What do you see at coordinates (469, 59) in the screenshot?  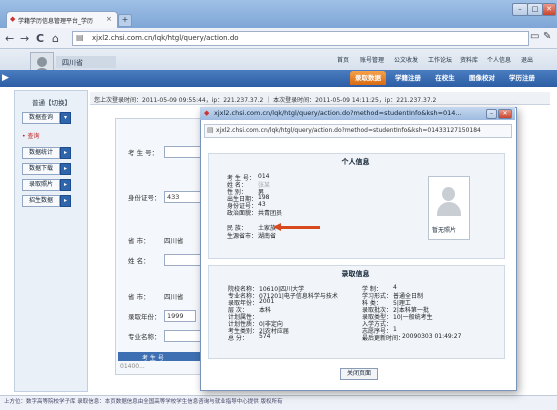 I see `nav-link-library: 资料库` at bounding box center [469, 59].